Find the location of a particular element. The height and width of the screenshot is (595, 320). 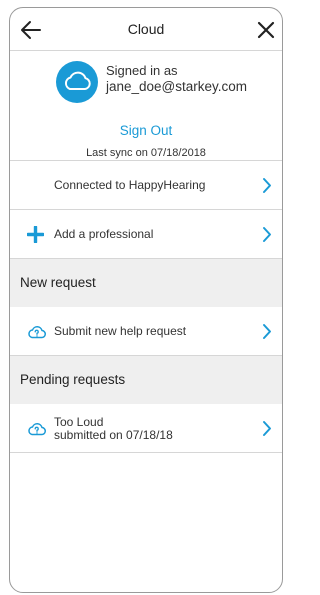

cloud-icon is located at coordinates (77, 80).